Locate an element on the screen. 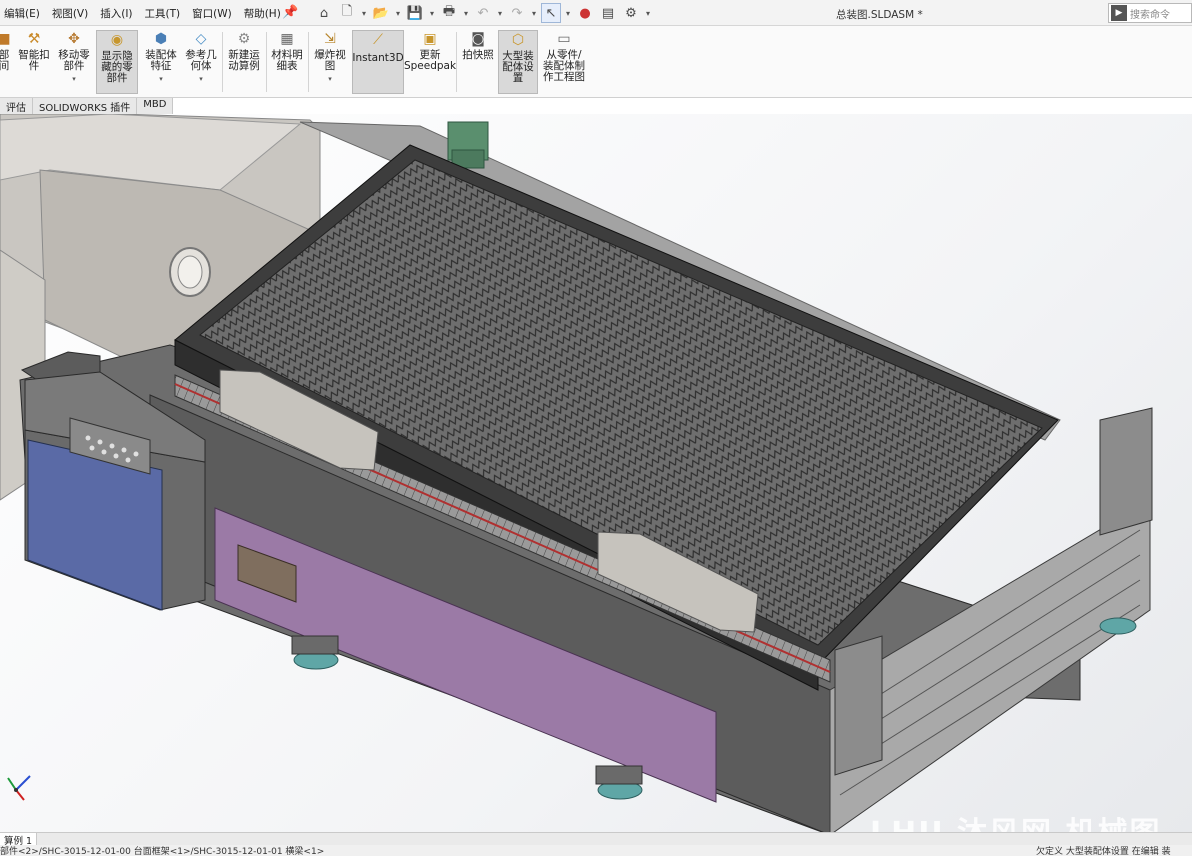 This screenshot has width=1192, height=856. exploded-view-icon: ⇲ is located at coordinates (330, 38).